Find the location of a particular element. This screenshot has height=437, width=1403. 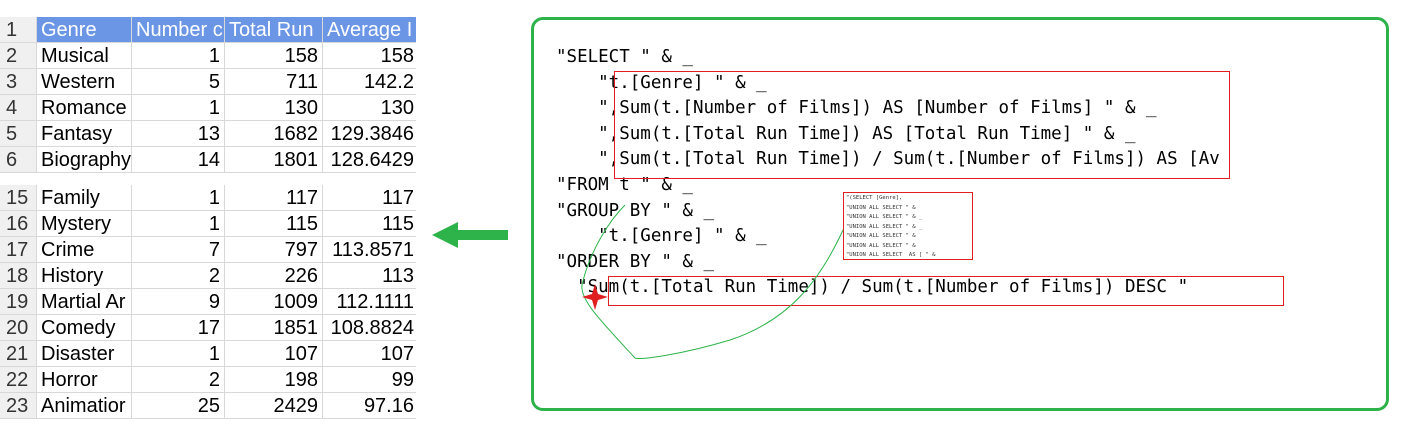

row-number: 18 is located at coordinates (18, 275).